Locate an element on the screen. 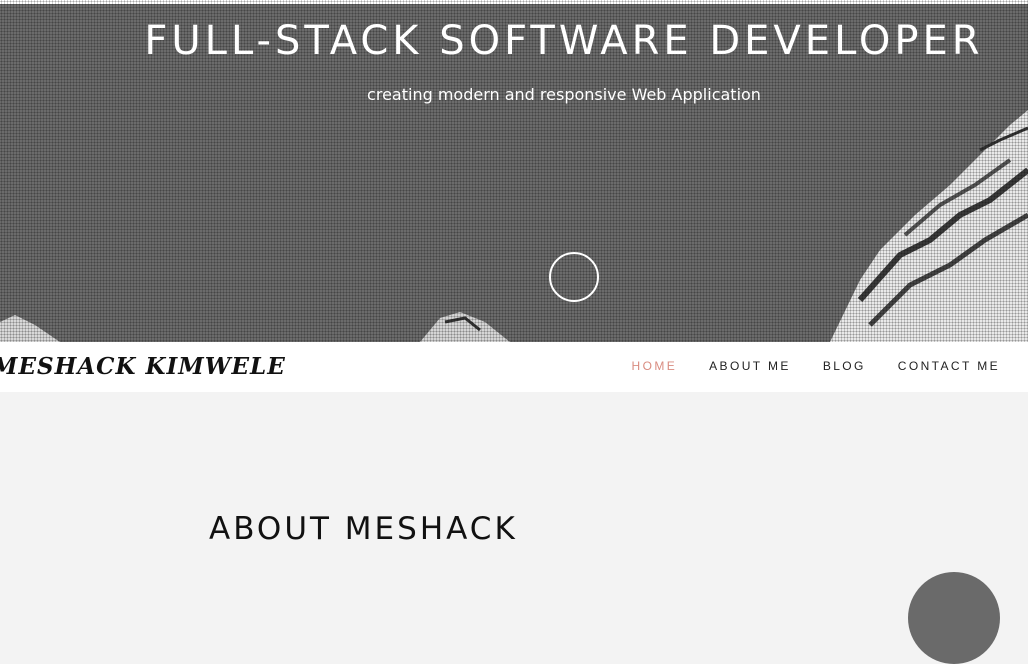  brand-logo: MESHACK KIMWELE is located at coordinates (143, 366).